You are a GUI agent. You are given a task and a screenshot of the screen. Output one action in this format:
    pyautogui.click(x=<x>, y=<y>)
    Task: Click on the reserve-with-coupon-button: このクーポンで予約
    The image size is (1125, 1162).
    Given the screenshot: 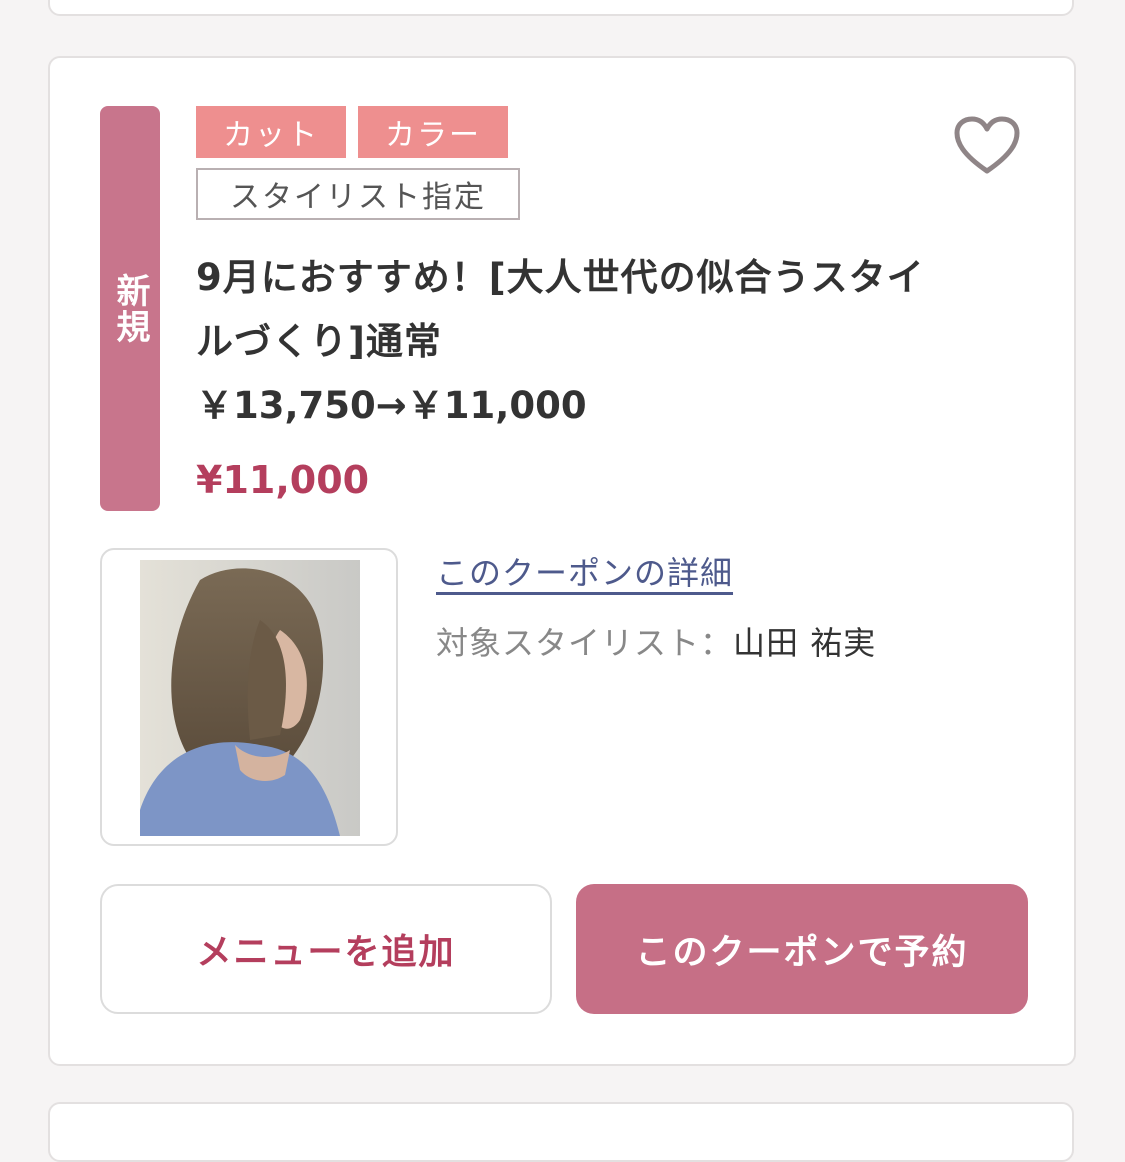 What is the action you would take?
    pyautogui.click(x=802, y=949)
    